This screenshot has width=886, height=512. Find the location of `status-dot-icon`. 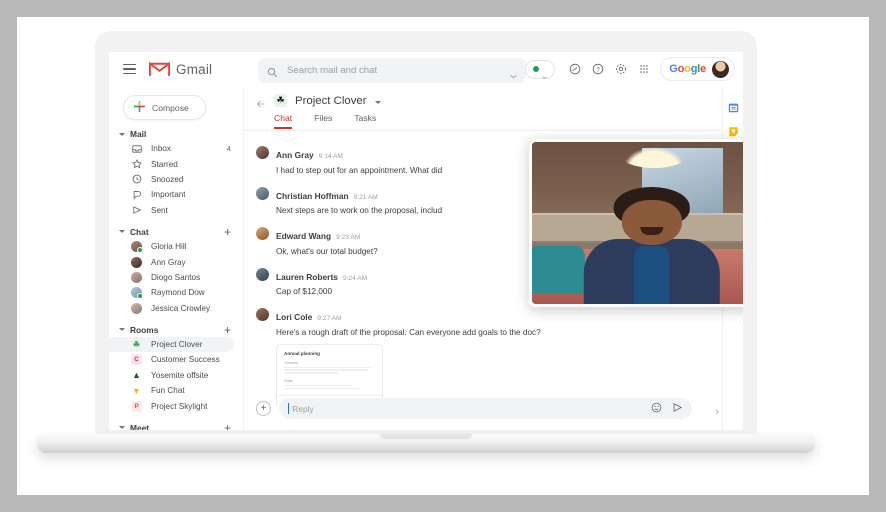

status-dot-icon is located at coordinates (536, 69).